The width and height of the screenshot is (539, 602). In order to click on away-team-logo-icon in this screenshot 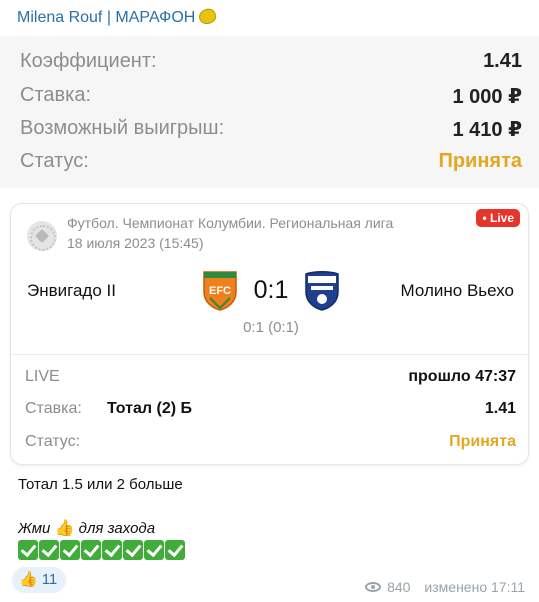, I will do `click(322, 291)`.